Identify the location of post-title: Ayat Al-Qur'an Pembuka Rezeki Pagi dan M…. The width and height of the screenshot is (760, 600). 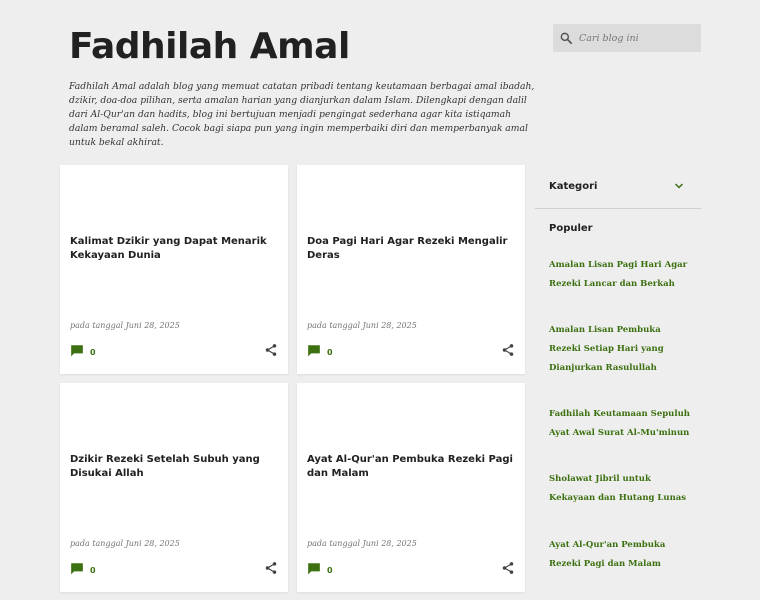
(412, 467).